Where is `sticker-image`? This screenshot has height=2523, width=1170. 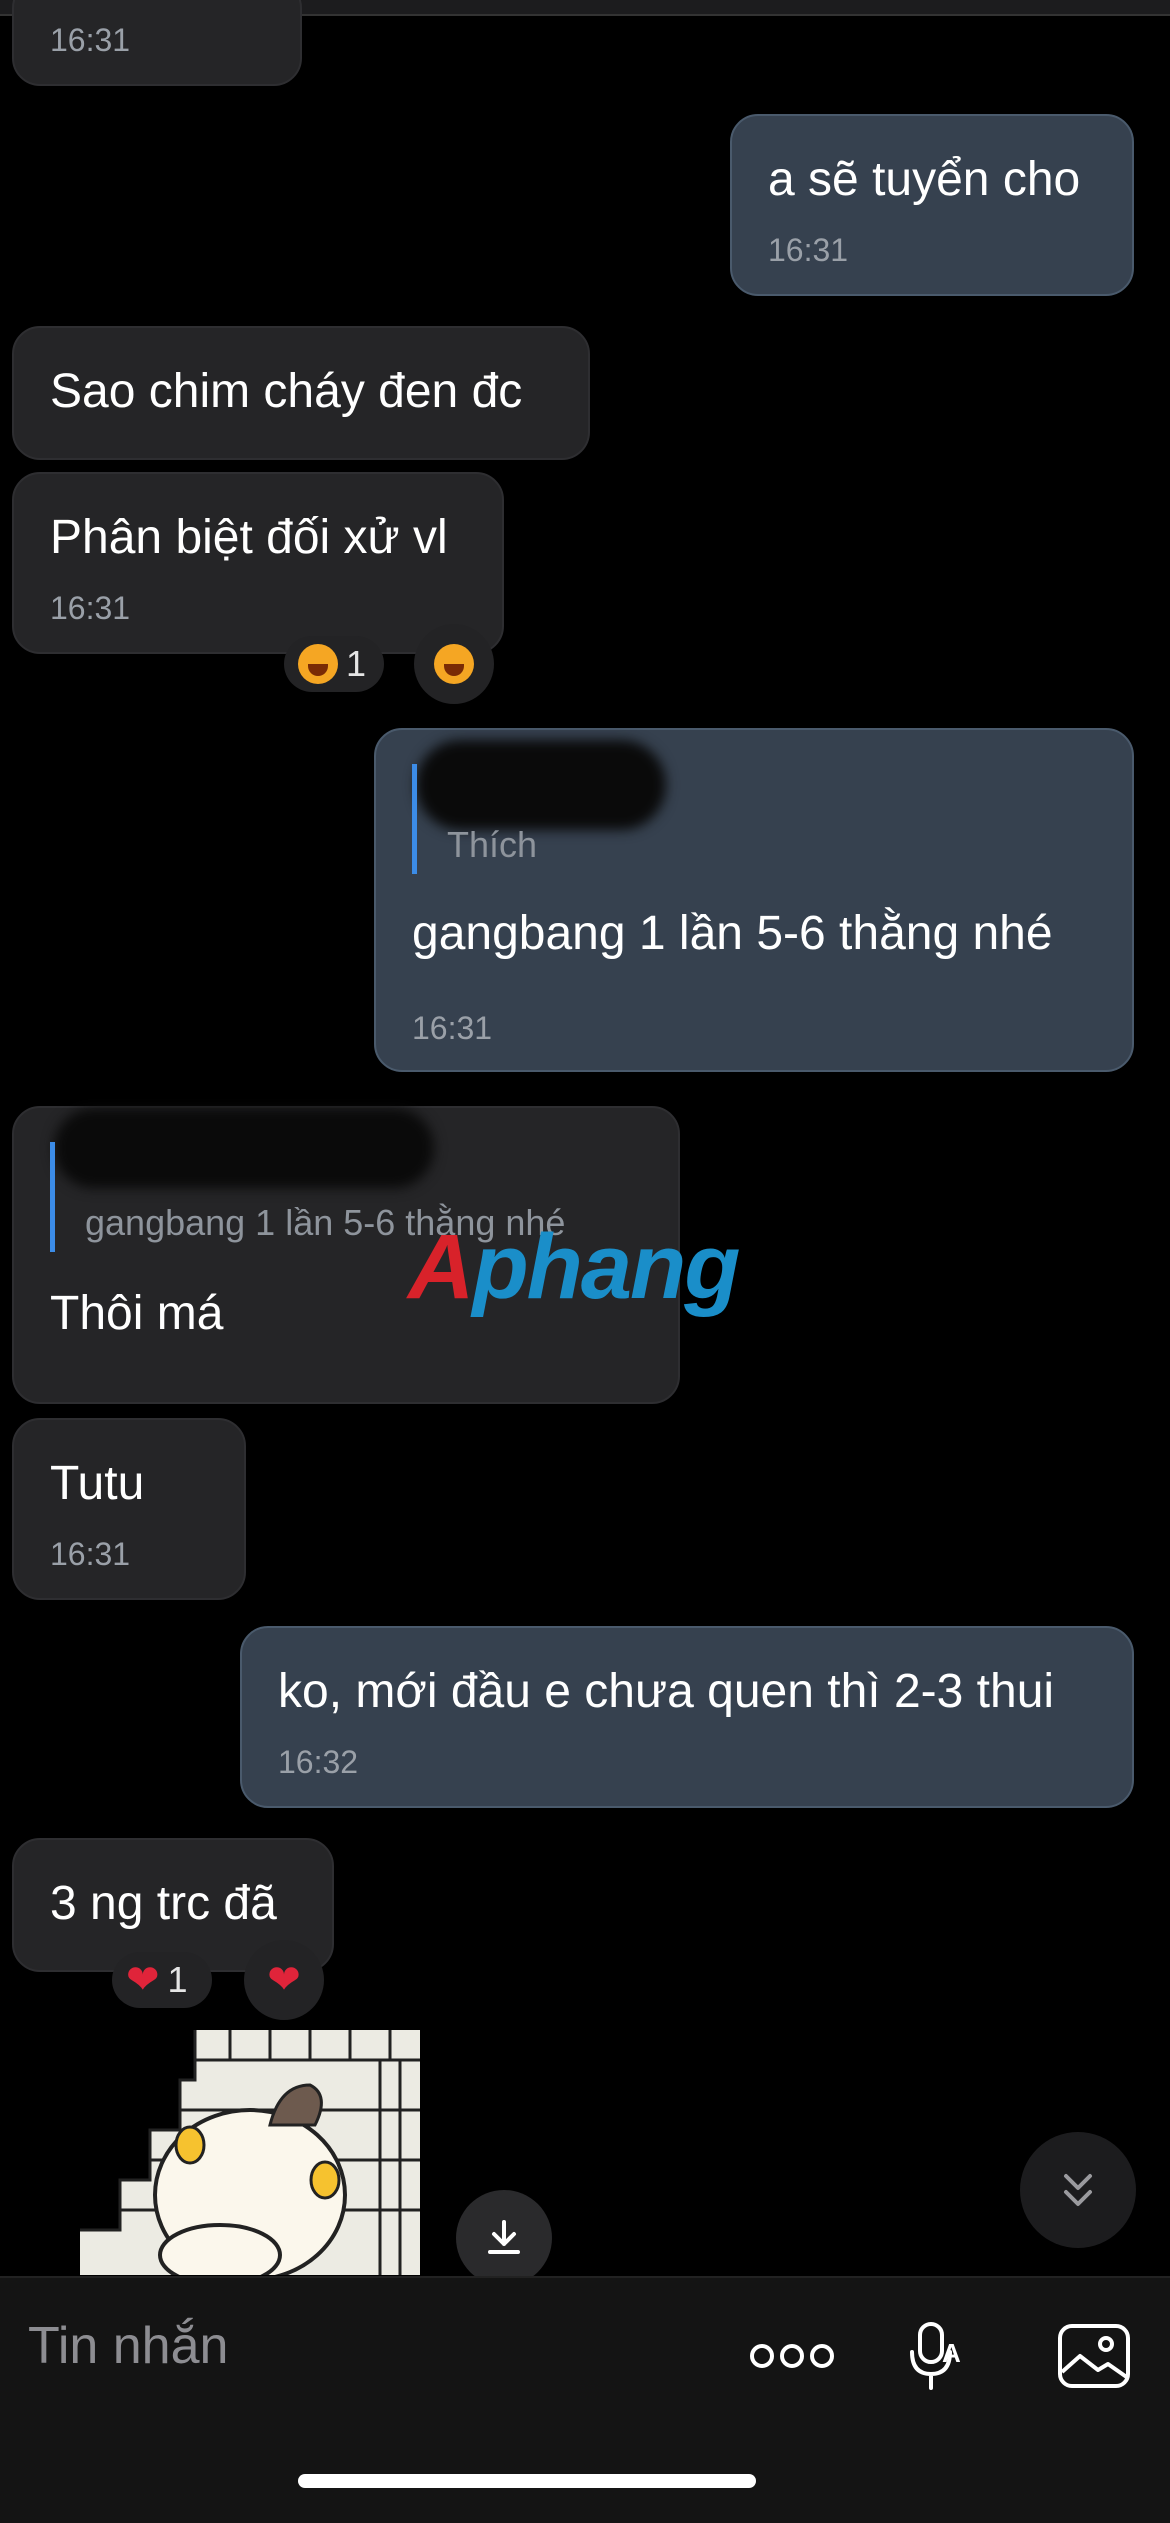
sticker-image is located at coordinates (250, 2152).